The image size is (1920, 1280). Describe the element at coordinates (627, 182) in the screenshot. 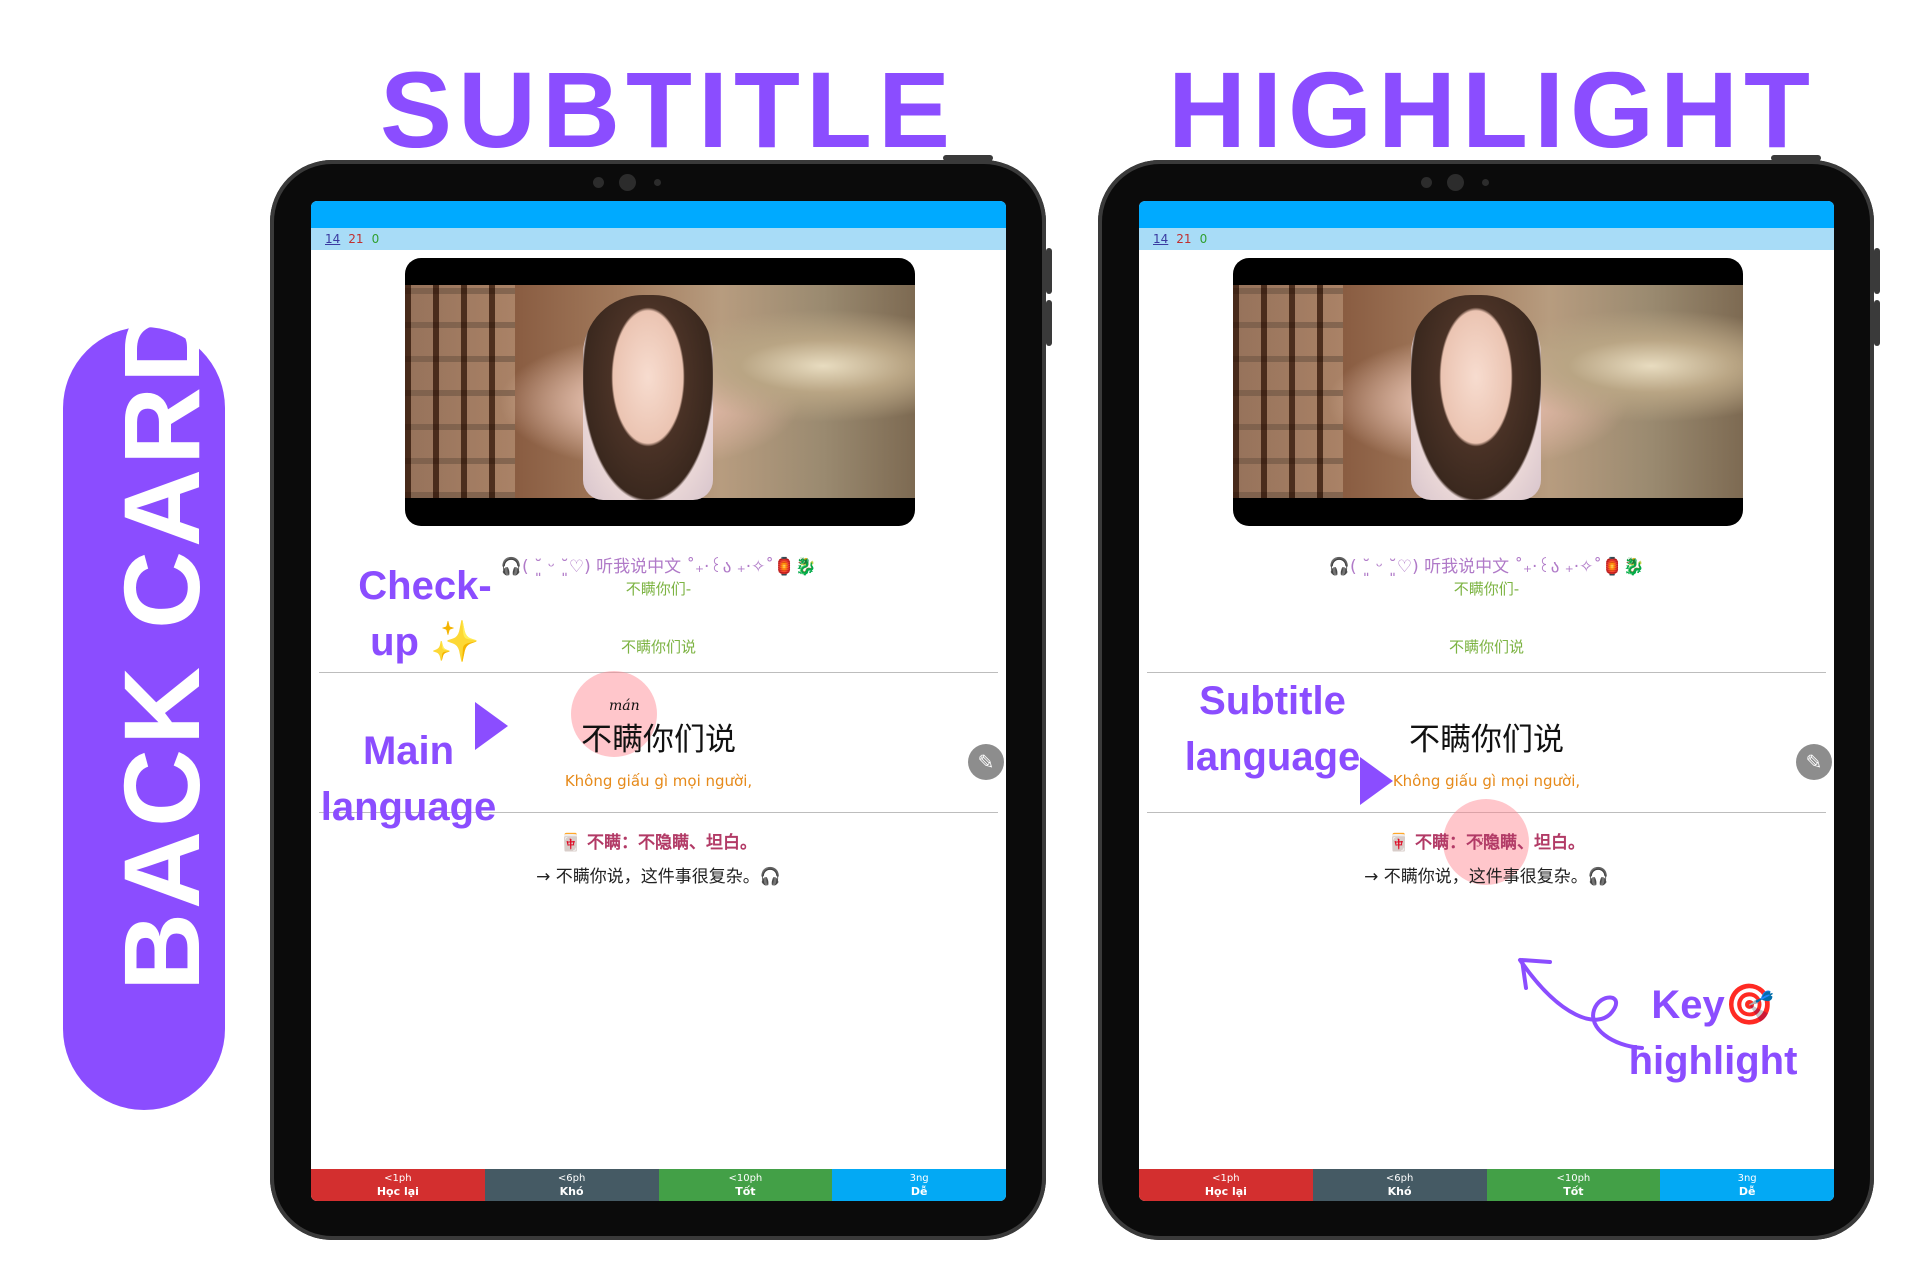

I see `tablet-left-camera-main` at that location.